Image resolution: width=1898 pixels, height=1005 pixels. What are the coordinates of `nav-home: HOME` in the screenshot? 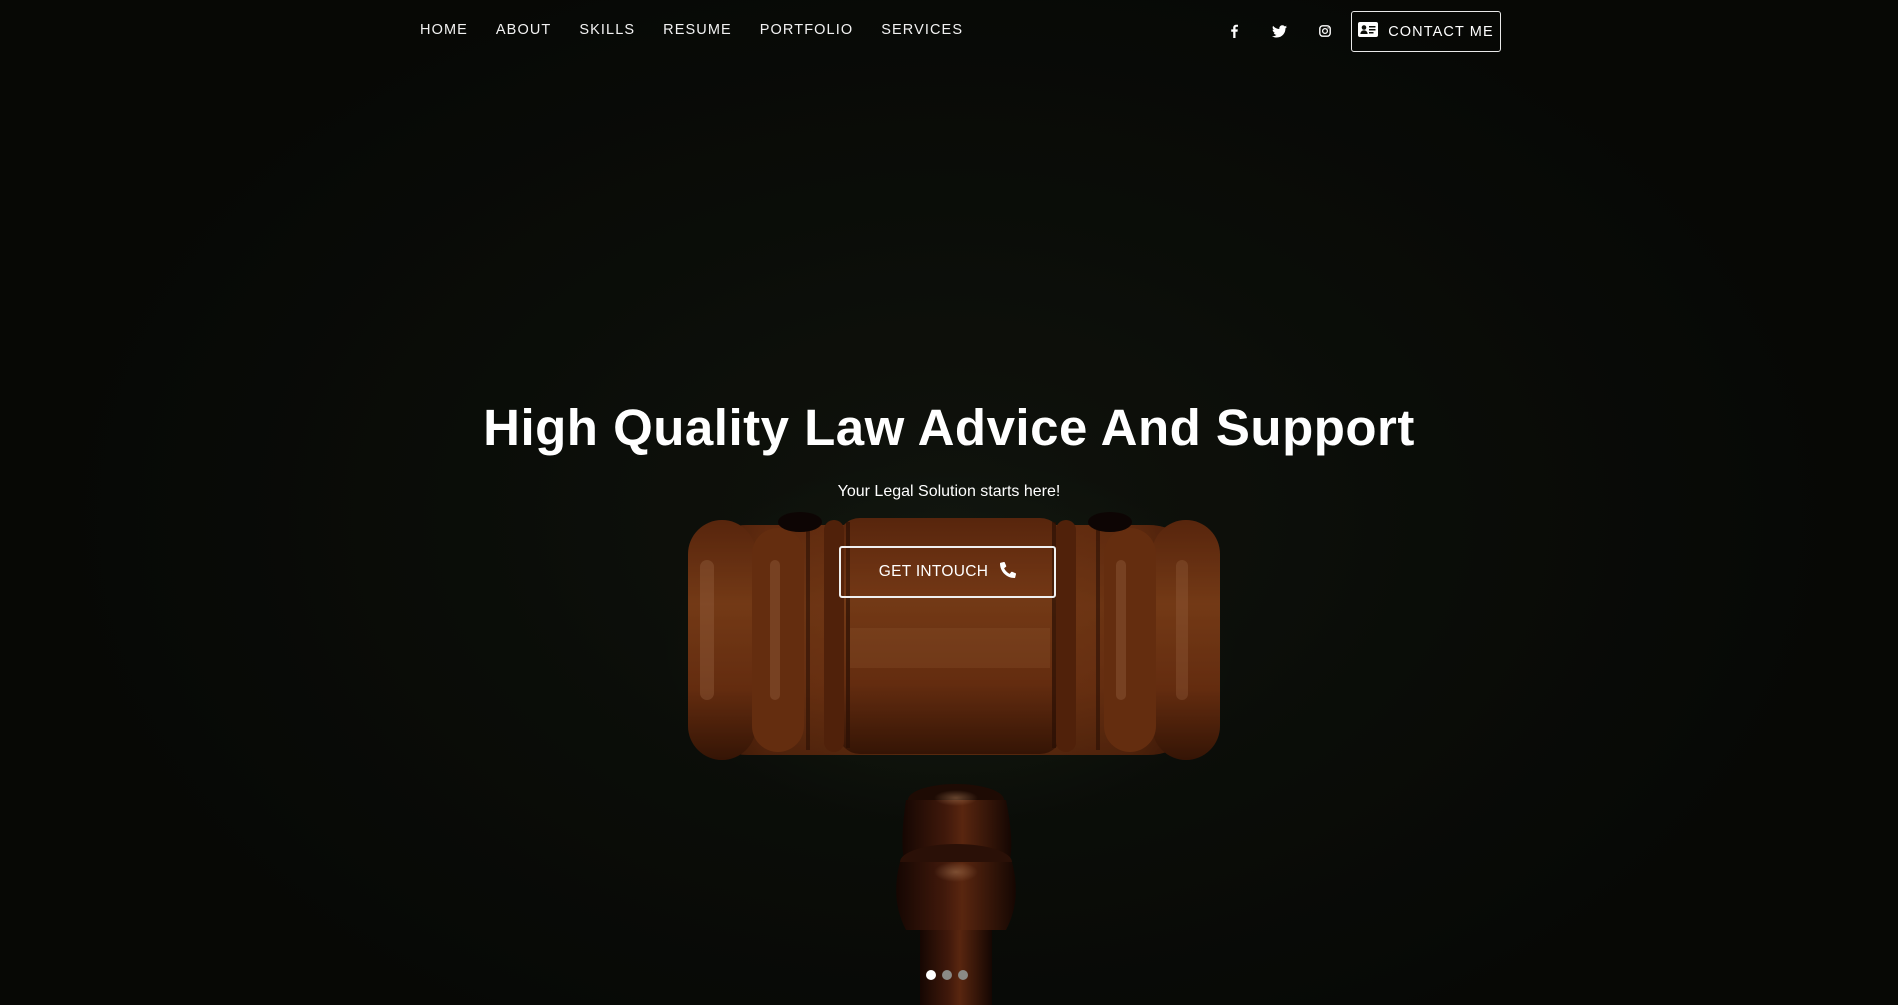 It's located at (444, 30).